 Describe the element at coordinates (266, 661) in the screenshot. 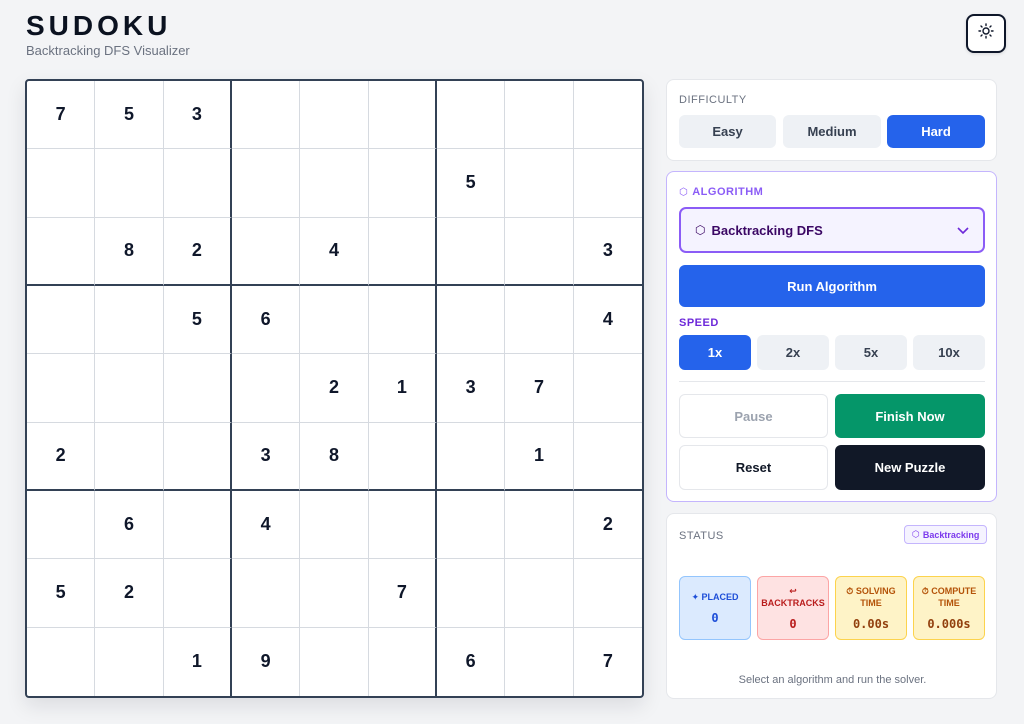

I see `sudoku-cell: 9` at that location.